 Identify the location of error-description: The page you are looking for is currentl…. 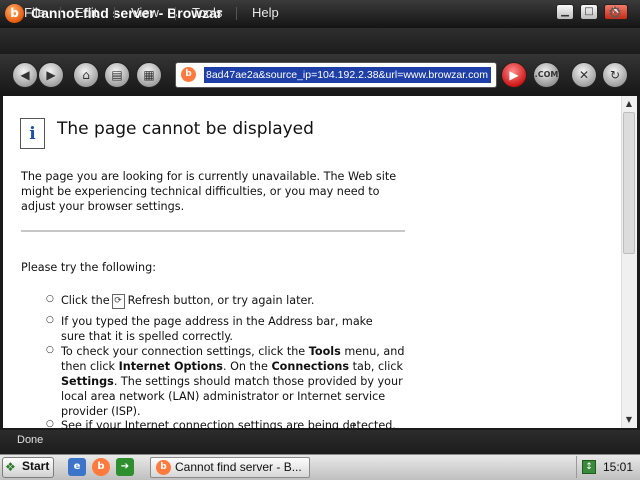
(209, 191).